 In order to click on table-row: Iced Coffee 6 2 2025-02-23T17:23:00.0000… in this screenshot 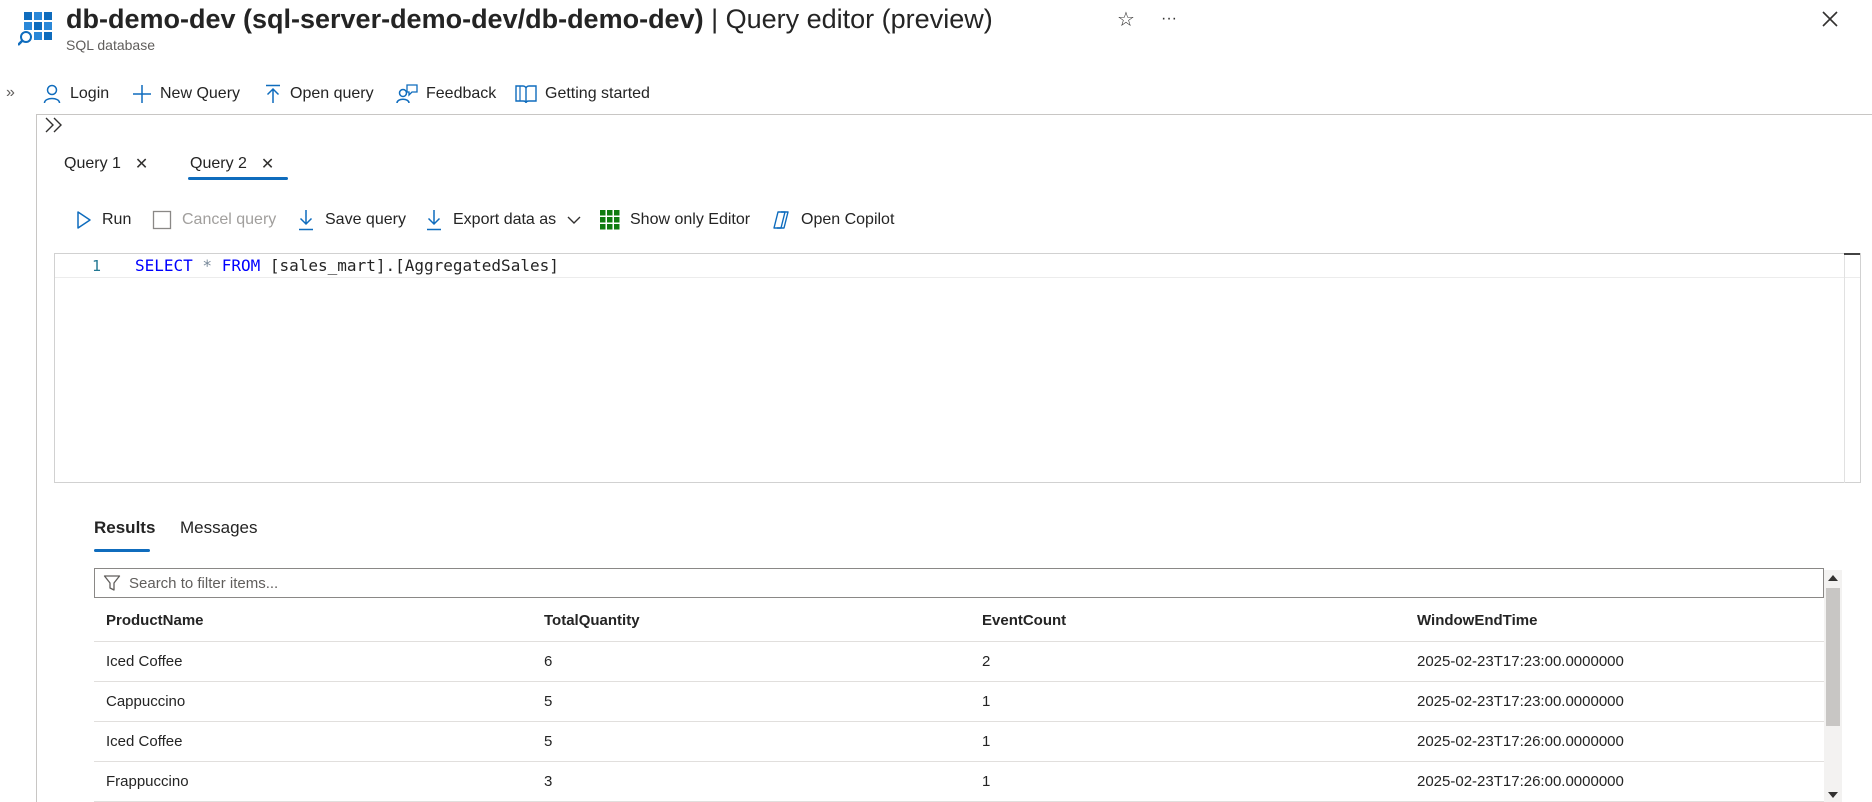, I will do `click(959, 662)`.